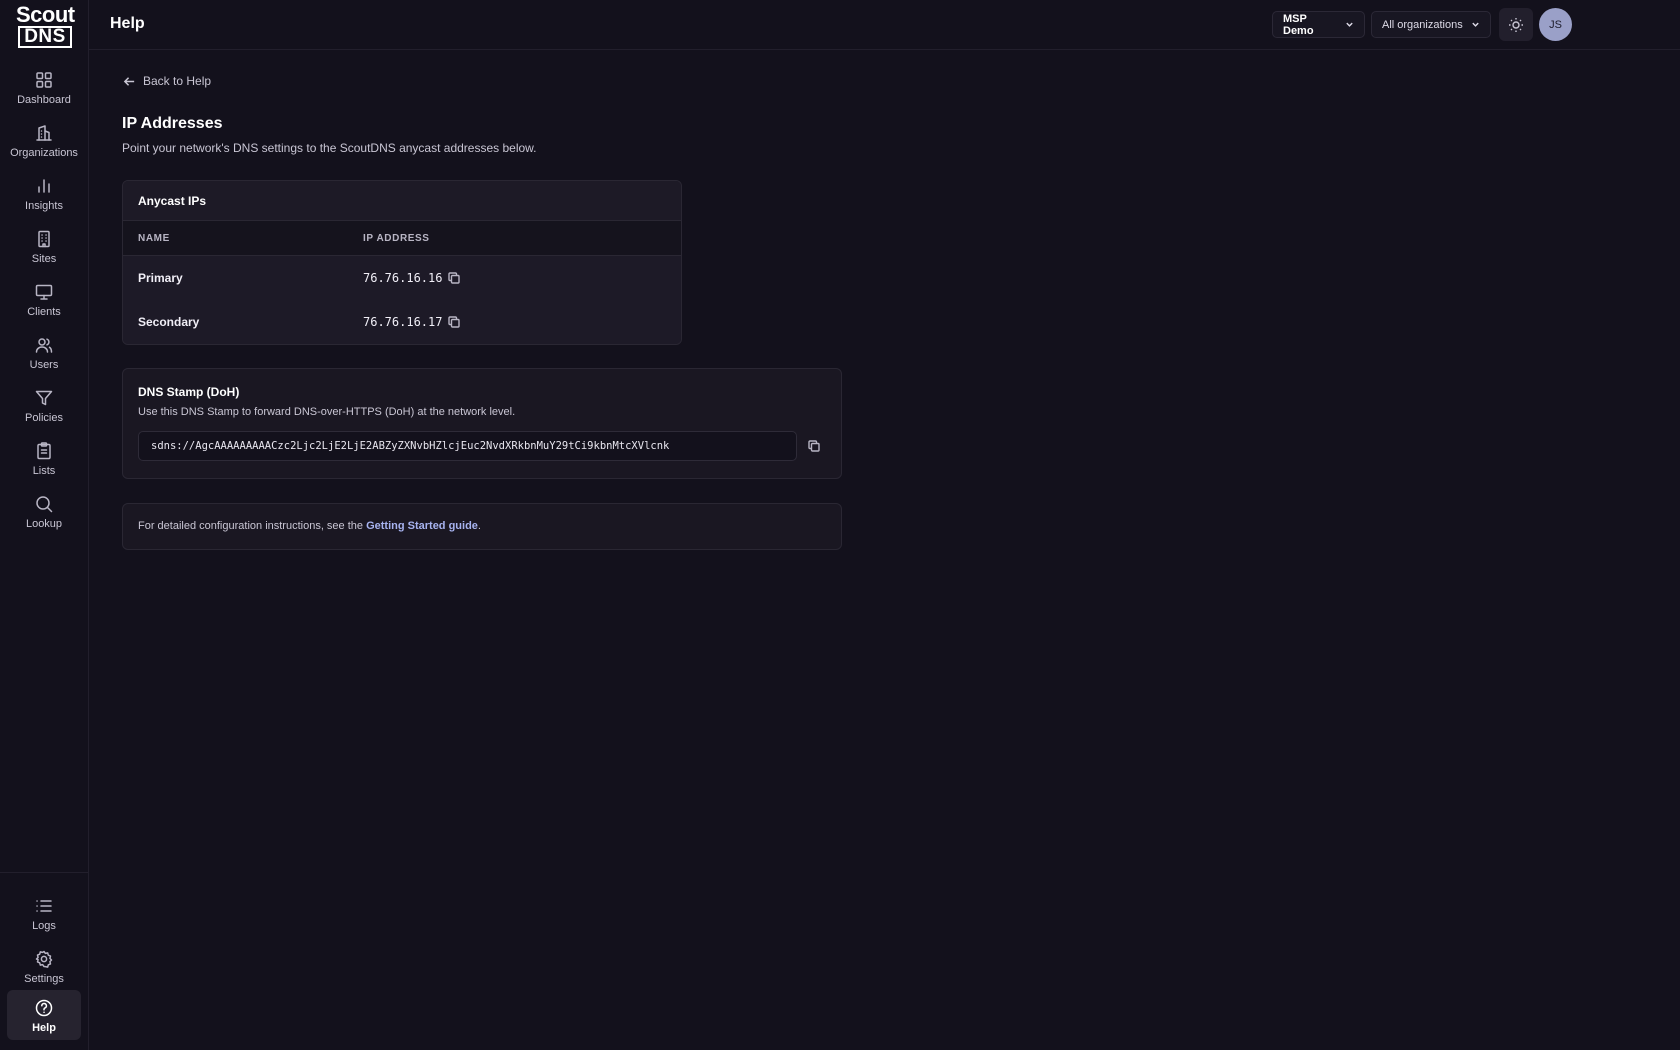 This screenshot has width=1680, height=1050. What do you see at coordinates (44, 259) in the screenshot?
I see `sidebar-item-label: Sites` at bounding box center [44, 259].